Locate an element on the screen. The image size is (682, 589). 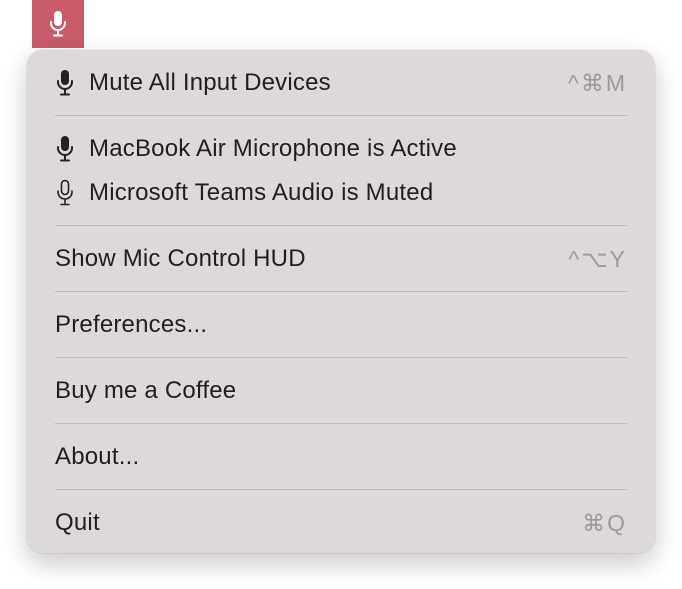
menu-item-label: Mute All Input Devices is located at coordinates (210, 82).